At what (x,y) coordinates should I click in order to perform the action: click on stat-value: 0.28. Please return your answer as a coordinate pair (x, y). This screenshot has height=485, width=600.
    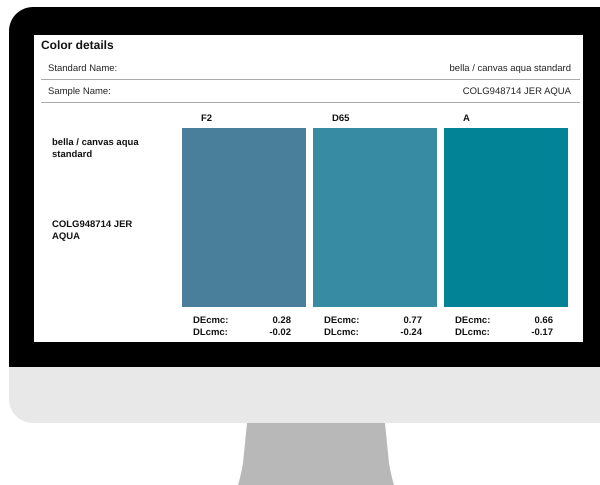
    Looking at the image, I should click on (281, 321).